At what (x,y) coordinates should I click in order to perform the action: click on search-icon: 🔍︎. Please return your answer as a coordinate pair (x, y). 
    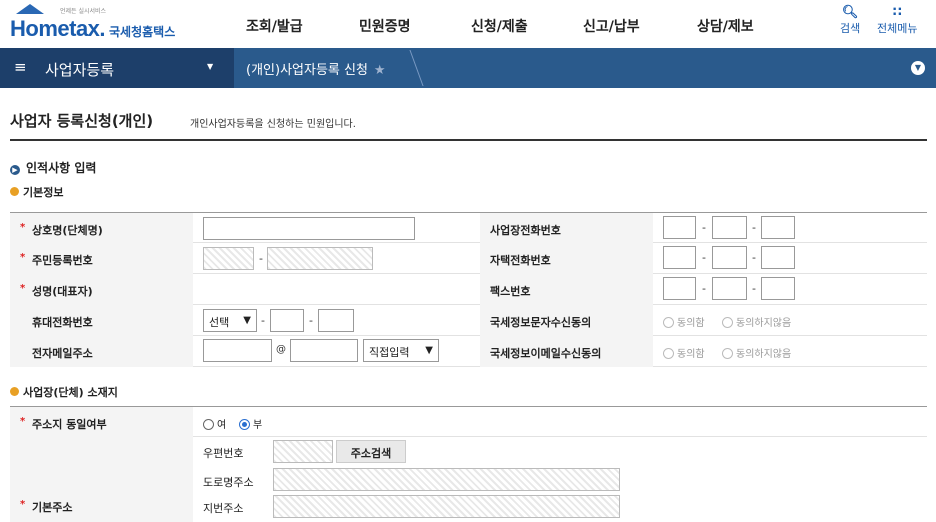
    Looking at the image, I should click on (850, 12).